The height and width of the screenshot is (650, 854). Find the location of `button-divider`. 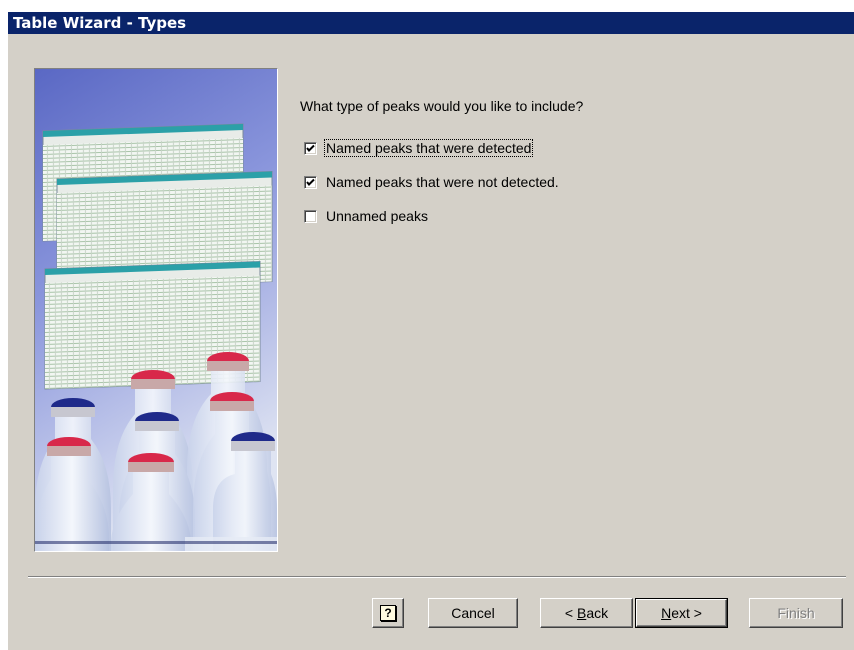

button-divider is located at coordinates (437, 577).